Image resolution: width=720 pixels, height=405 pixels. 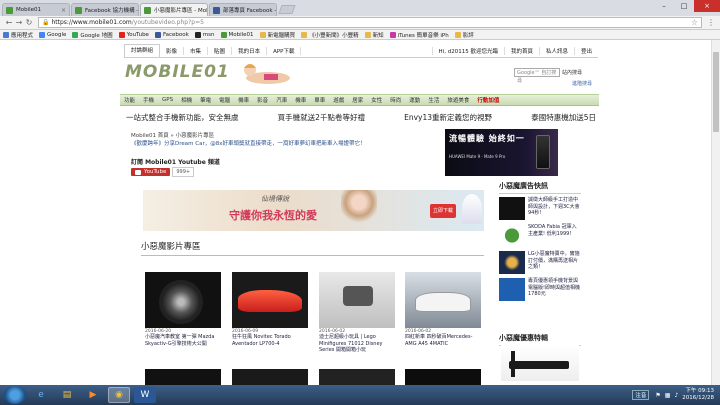 I want to click on page-scrollbar, so click(x=715, y=212).